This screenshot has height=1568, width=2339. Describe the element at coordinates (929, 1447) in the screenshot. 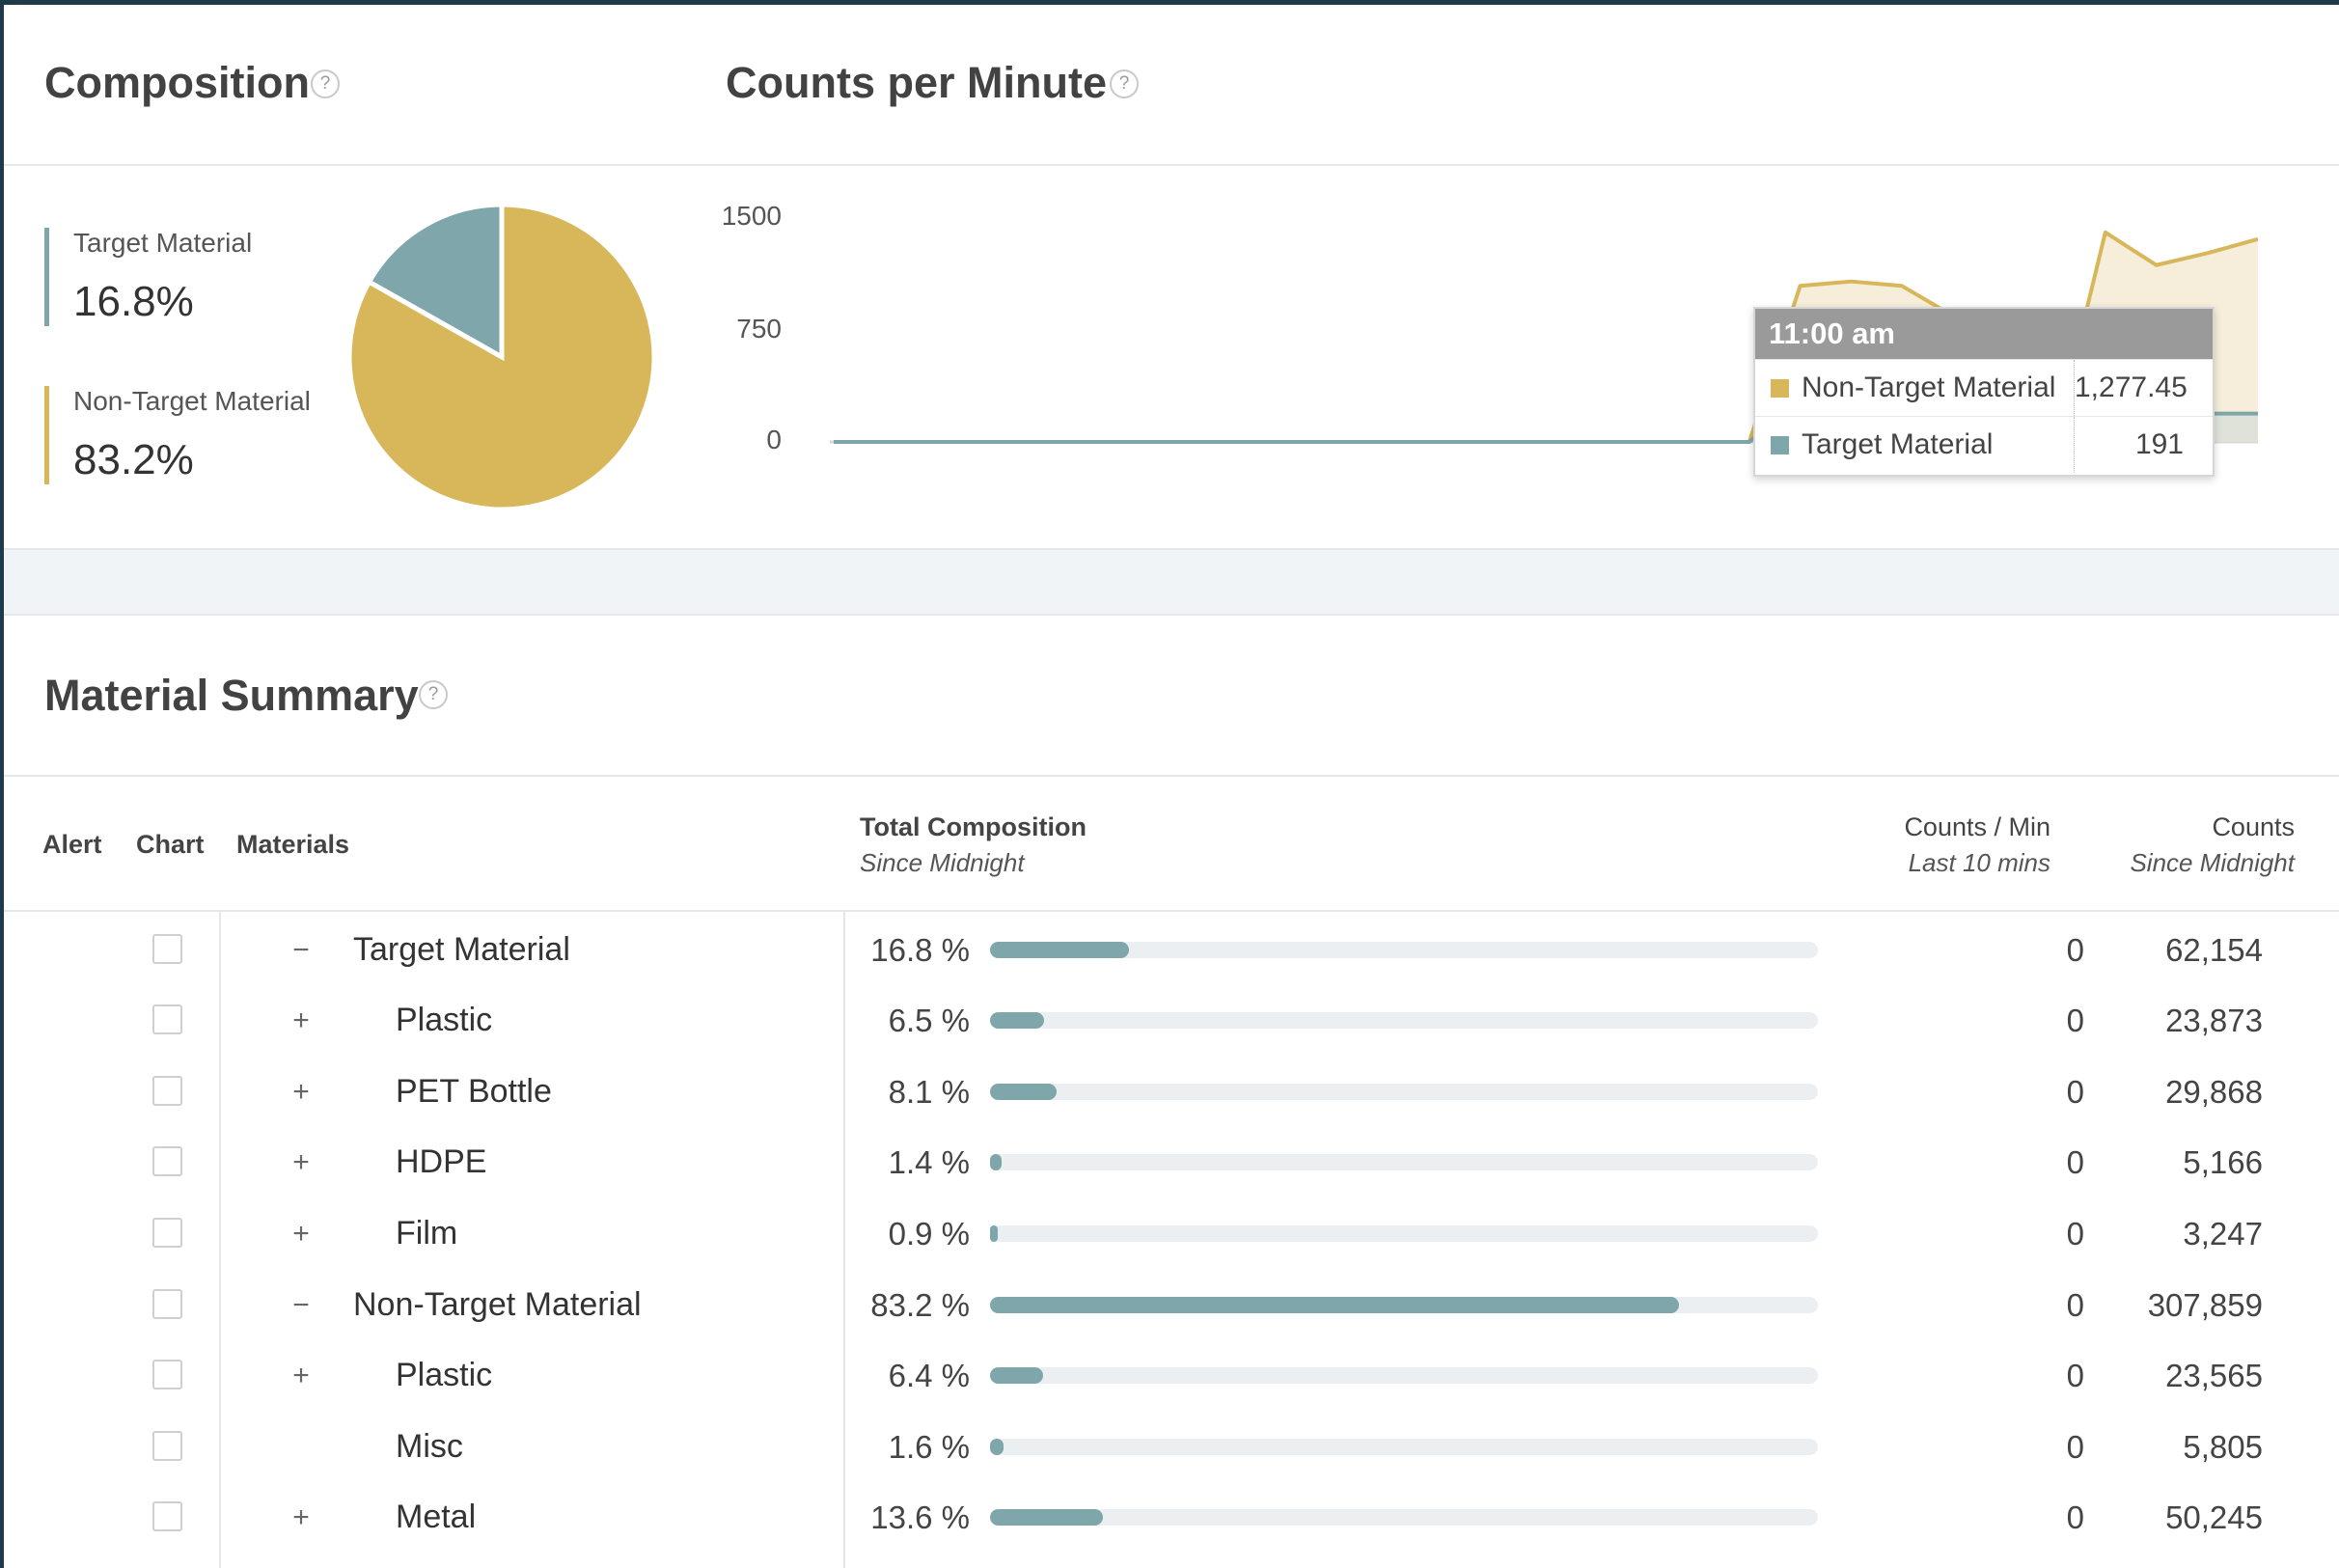

I see `composition-percent: 1.6 %` at that location.